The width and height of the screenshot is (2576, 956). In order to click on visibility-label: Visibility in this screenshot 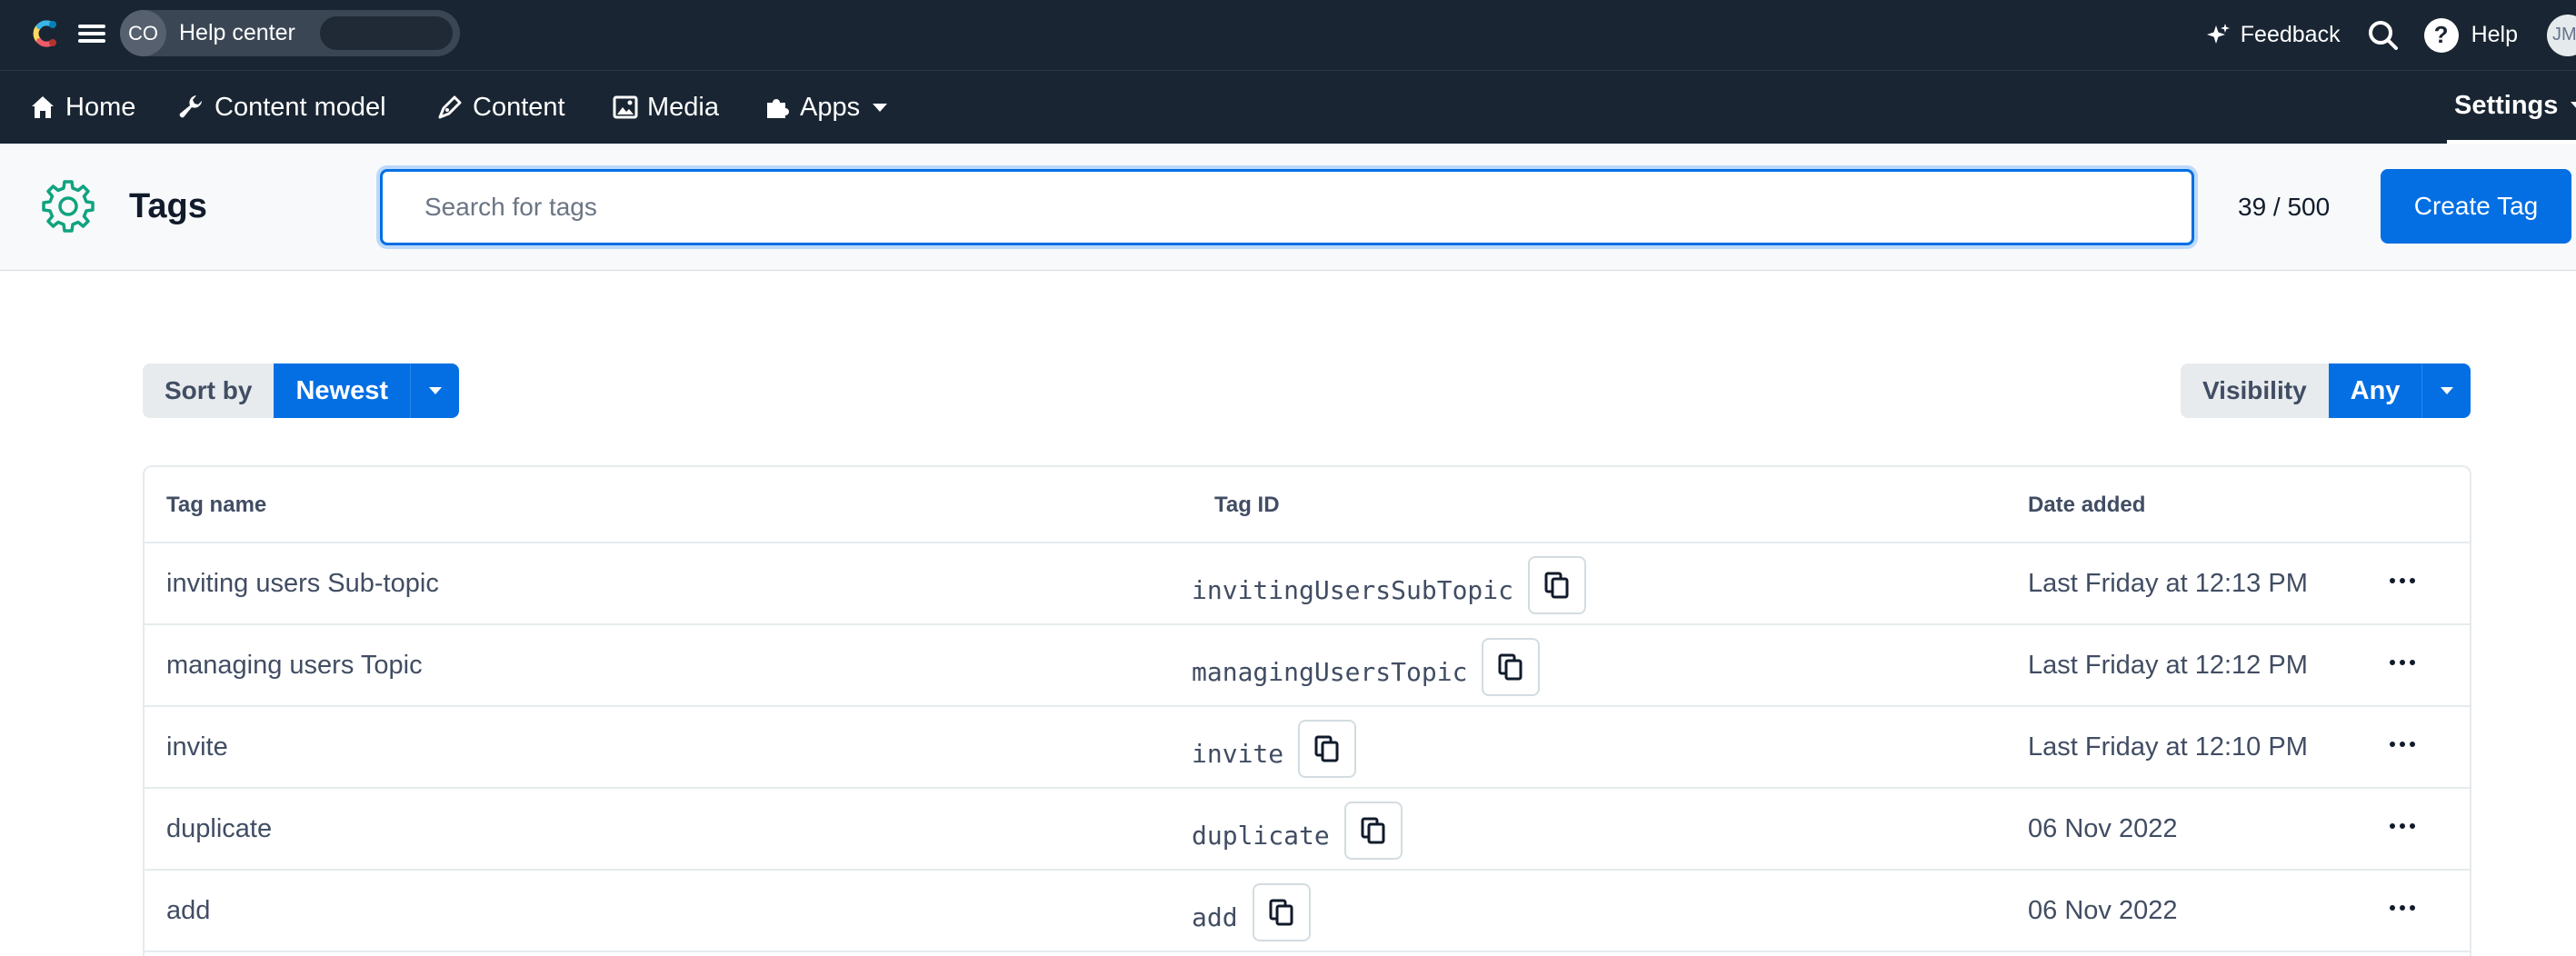, I will do `click(2255, 390)`.